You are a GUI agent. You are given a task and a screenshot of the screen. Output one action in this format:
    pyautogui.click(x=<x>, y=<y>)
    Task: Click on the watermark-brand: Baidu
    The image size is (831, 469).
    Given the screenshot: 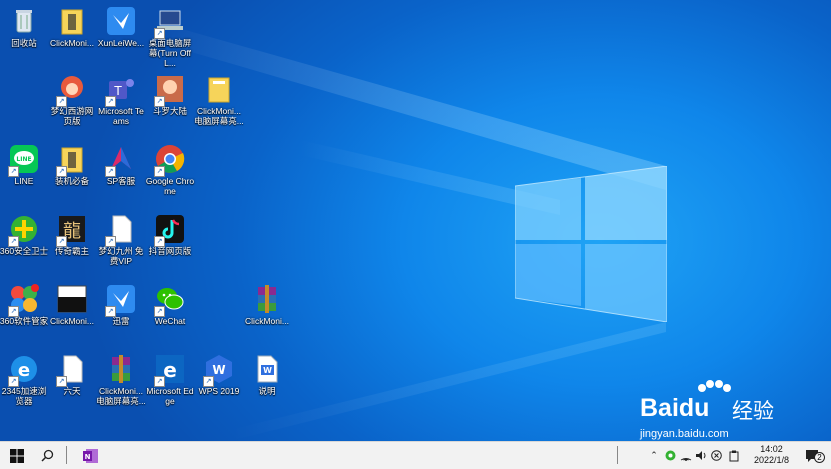 What is the action you would take?
    pyautogui.click(x=675, y=408)
    